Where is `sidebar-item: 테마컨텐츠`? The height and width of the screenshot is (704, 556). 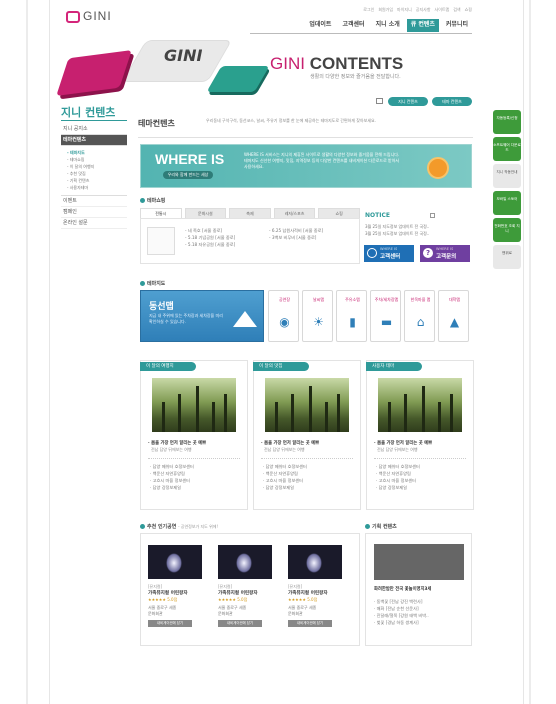
sidebar-item: 테마컨텐츠 is located at coordinates (94, 140).